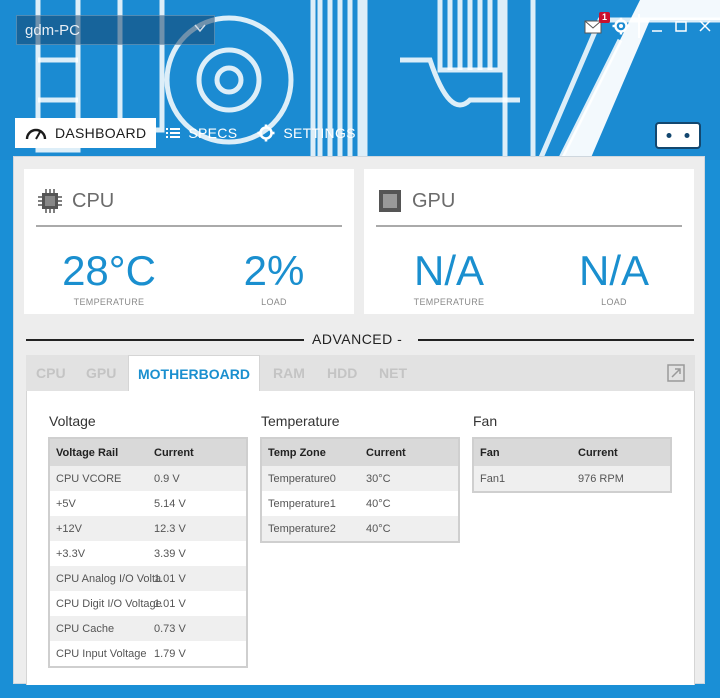  Describe the element at coordinates (89, 478) in the screenshot. I see `table-cell: CPU VCORE` at that location.